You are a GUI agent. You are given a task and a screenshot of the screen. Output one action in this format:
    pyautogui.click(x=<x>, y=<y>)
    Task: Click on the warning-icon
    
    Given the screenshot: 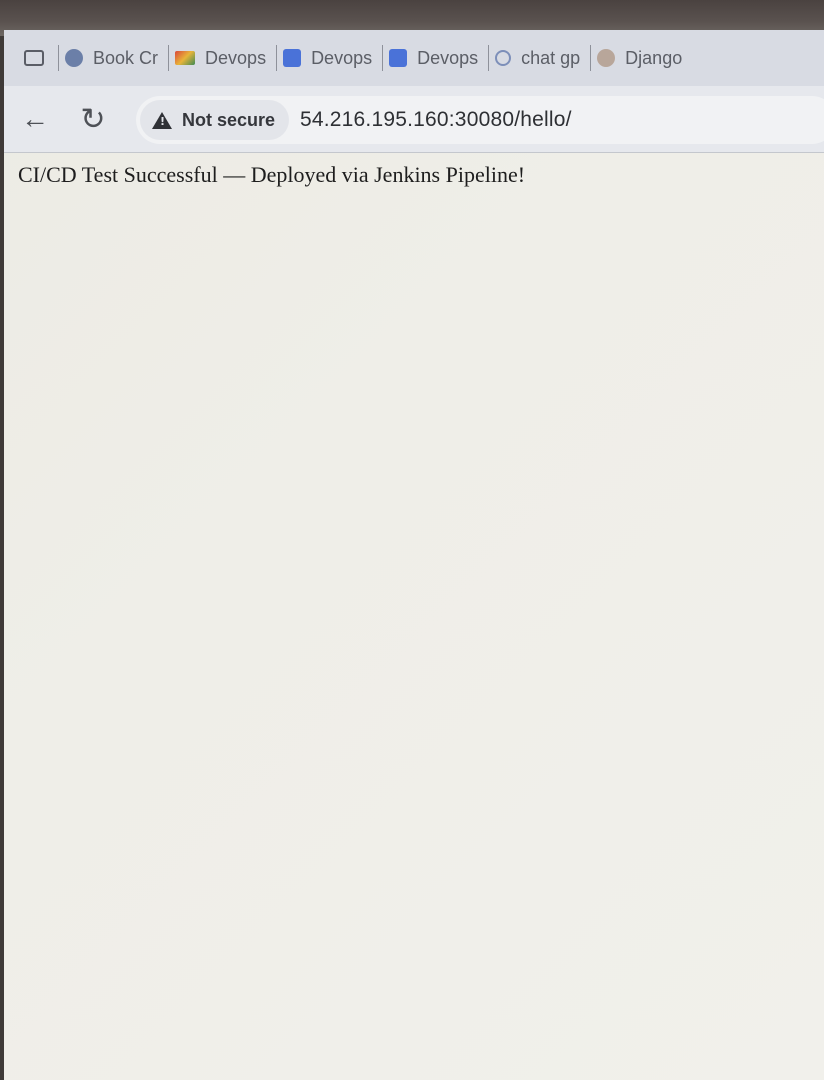 What is the action you would take?
    pyautogui.click(x=162, y=120)
    